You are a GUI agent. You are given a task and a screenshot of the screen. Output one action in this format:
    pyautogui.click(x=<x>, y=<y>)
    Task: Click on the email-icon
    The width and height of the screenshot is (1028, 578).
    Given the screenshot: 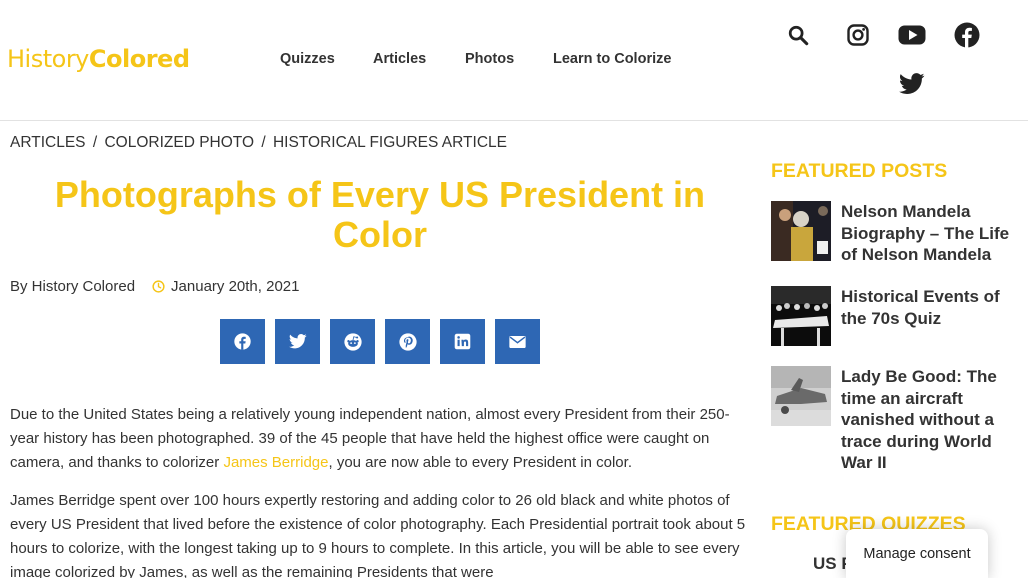 What is the action you would take?
    pyautogui.click(x=517, y=341)
    